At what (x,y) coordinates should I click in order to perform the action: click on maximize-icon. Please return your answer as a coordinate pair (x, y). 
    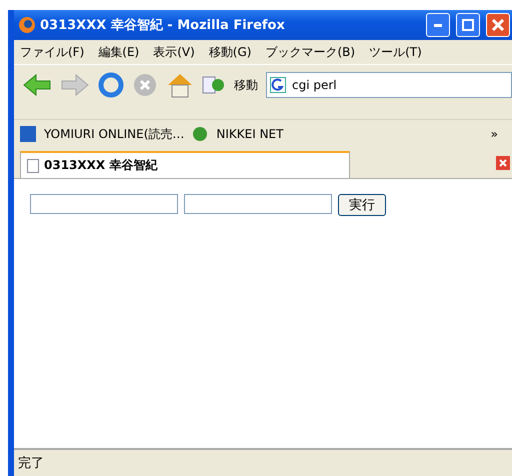
    Looking at the image, I should click on (468, 25).